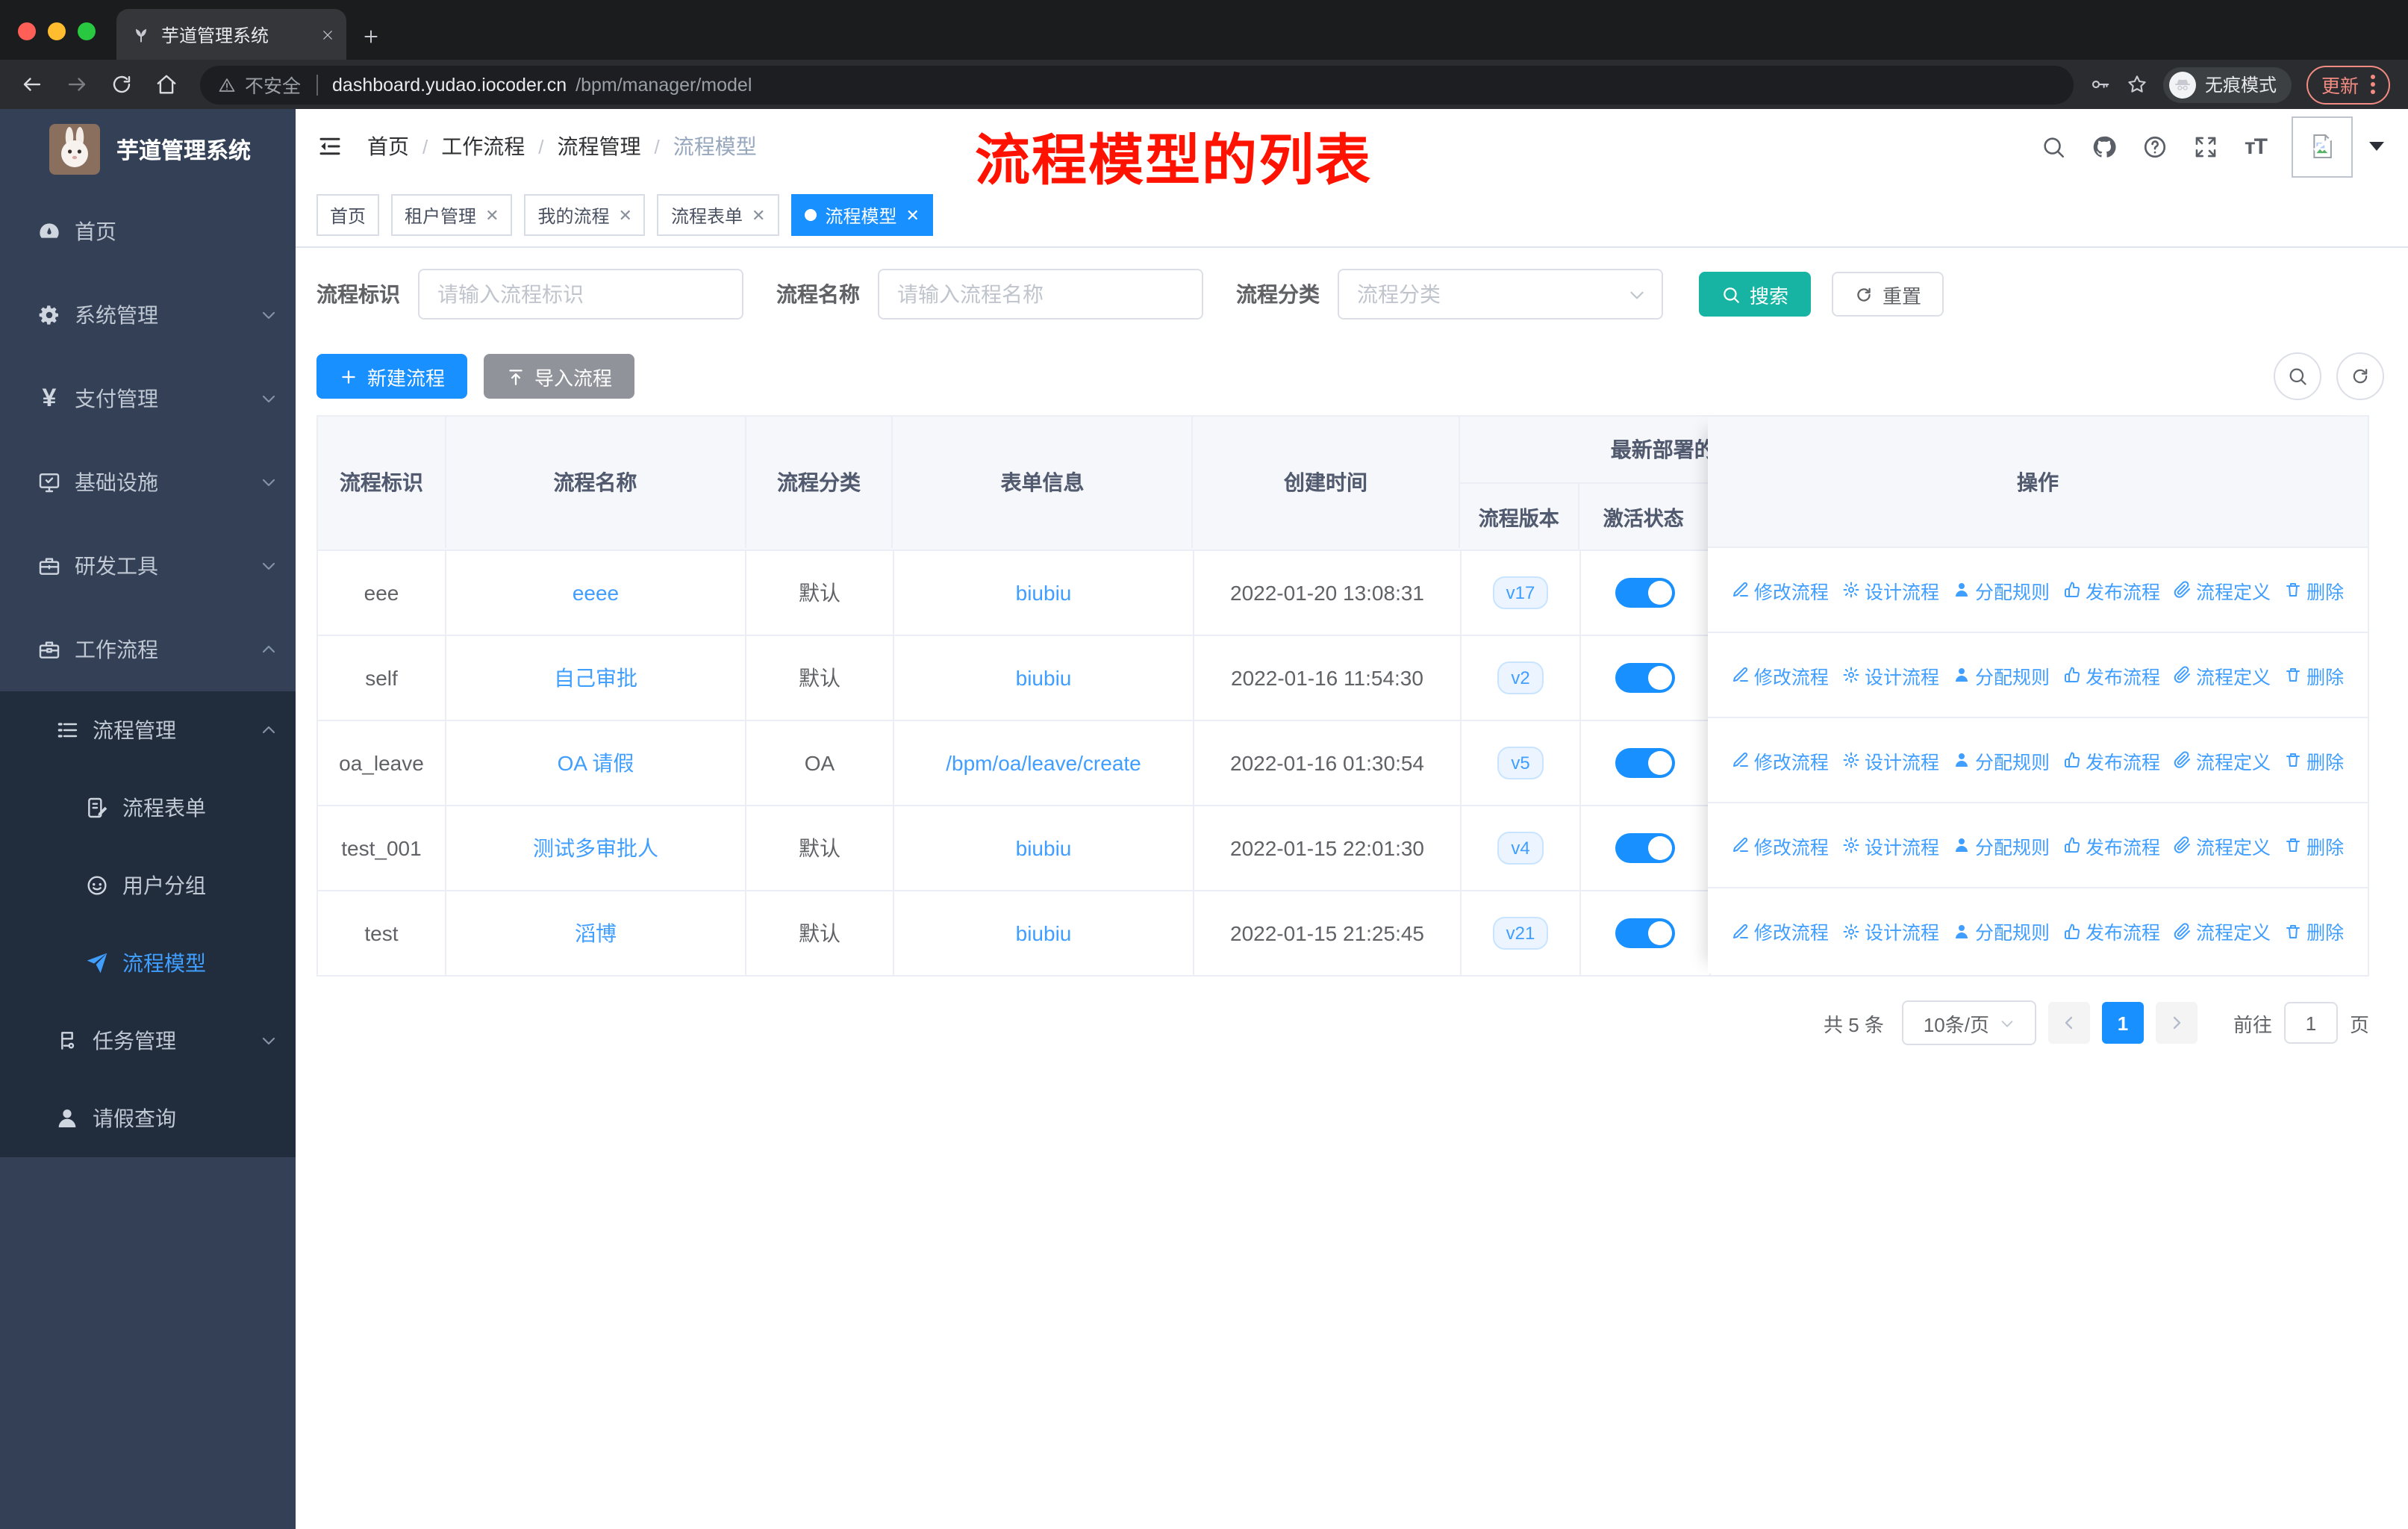  Describe the element at coordinates (1043, 763) in the screenshot. I see `form-link: /bpm/oa/leave/create` at that location.